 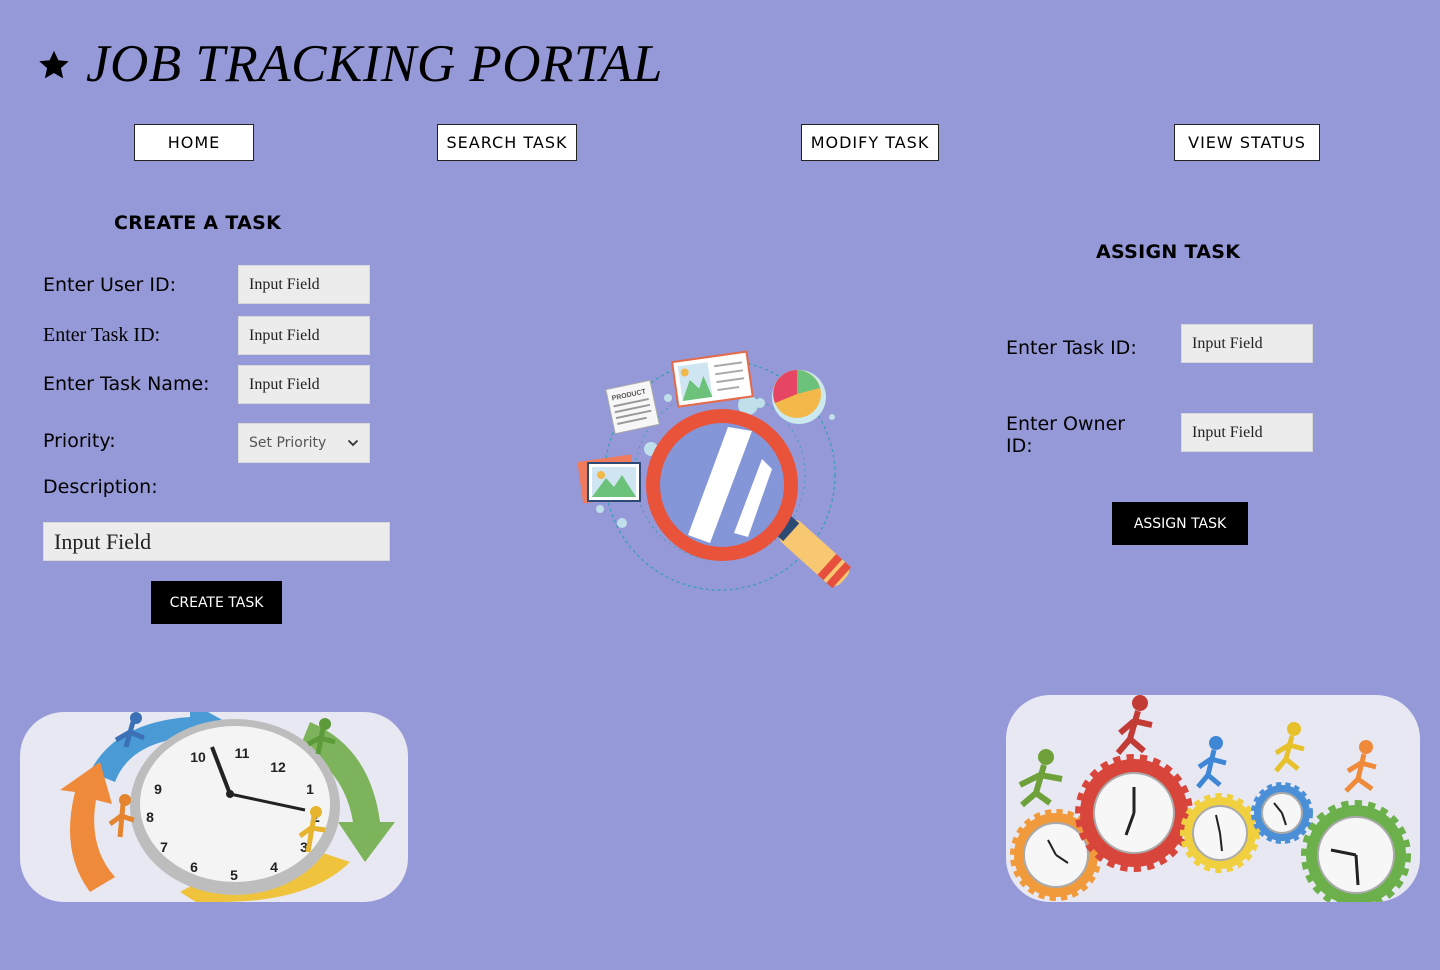 I want to click on page-title: JOB TRACKING PORTAL, so click(x=374, y=64).